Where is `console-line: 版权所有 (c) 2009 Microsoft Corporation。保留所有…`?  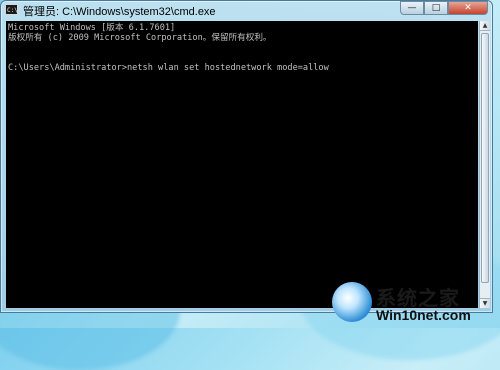
console-line: 版权所有 (c) 2009 Microsoft Corporation。保留所有… is located at coordinates (140, 38).